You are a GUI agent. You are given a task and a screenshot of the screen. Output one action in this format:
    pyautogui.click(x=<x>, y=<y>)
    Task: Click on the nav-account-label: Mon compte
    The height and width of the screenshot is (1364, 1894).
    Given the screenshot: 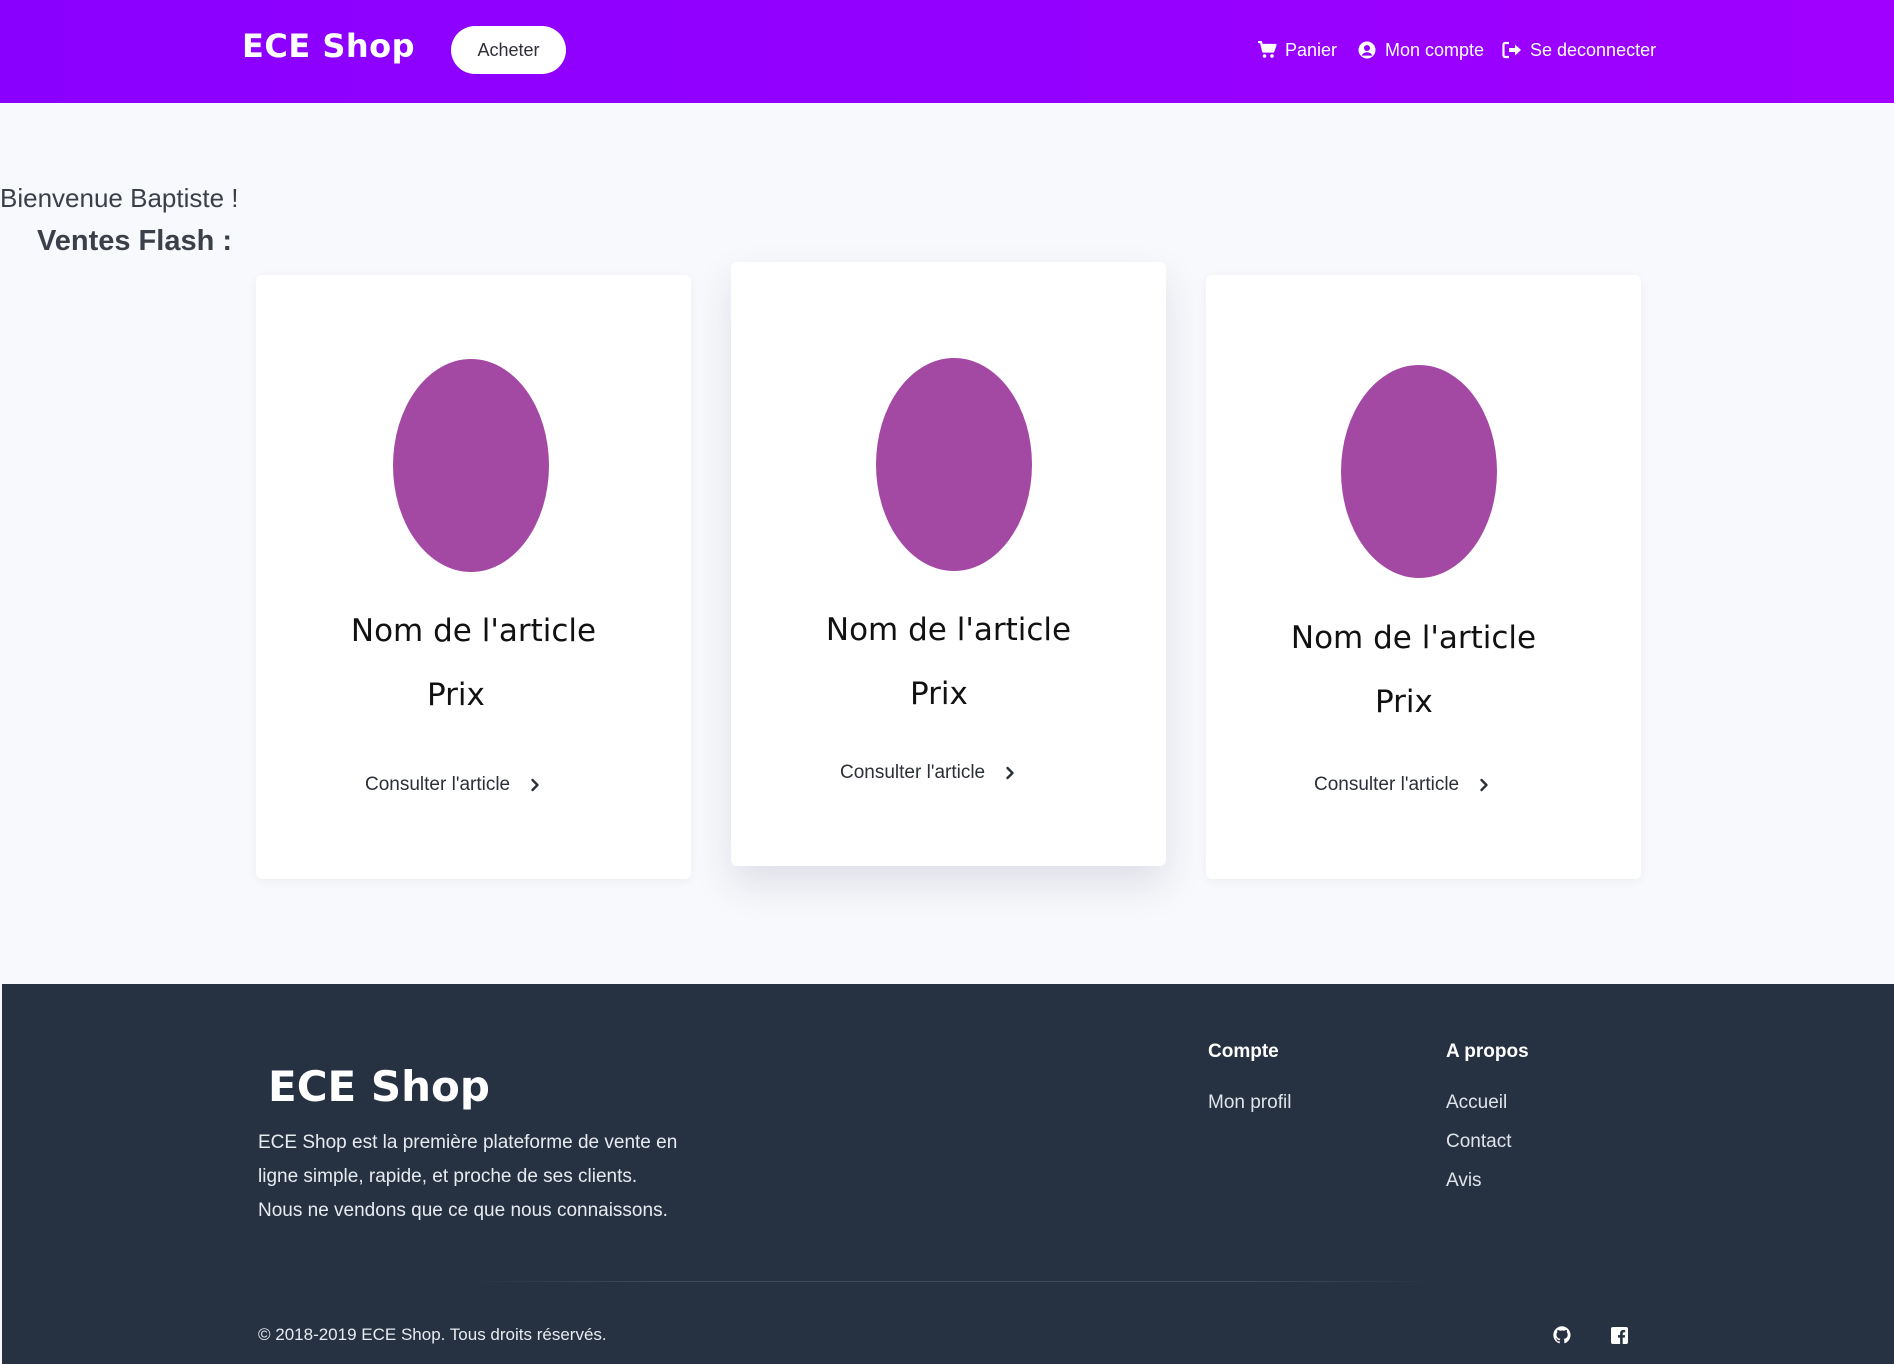 What is the action you would take?
    pyautogui.click(x=1435, y=49)
    